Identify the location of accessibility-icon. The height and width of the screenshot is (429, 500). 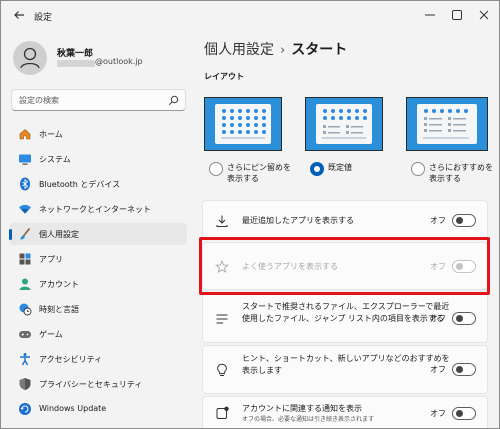
(25, 359).